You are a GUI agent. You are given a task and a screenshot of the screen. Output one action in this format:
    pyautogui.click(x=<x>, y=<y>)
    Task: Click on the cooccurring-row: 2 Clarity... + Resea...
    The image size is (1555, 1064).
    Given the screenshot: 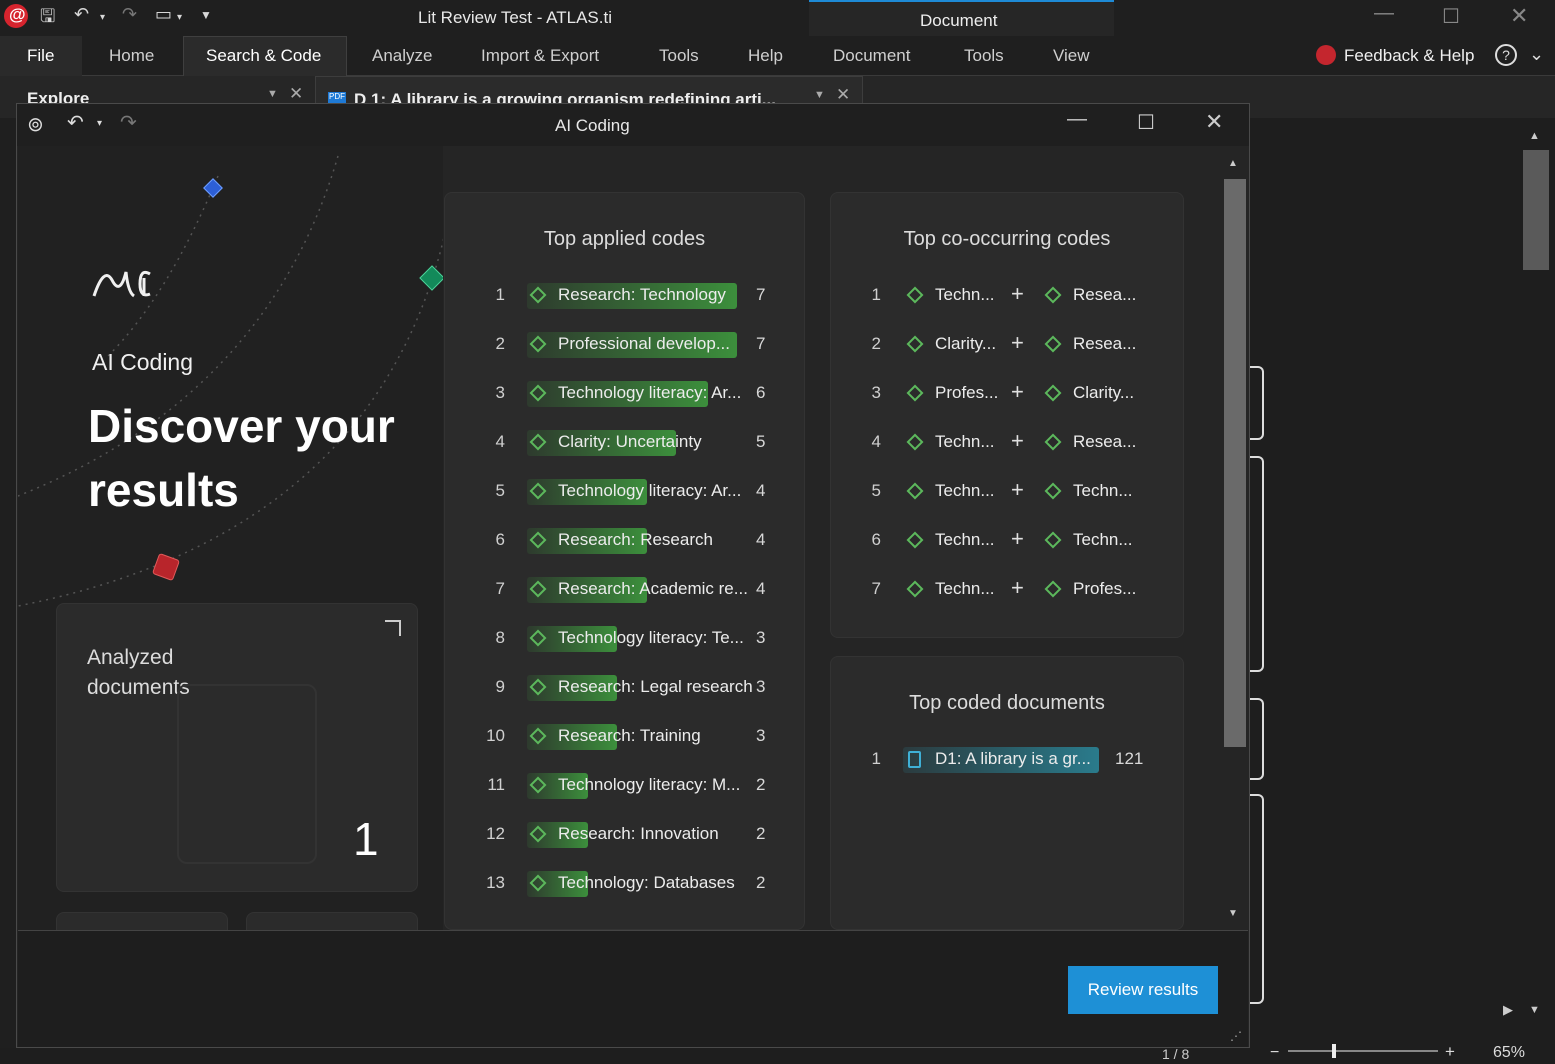 What is the action you would take?
    pyautogui.click(x=1007, y=344)
    